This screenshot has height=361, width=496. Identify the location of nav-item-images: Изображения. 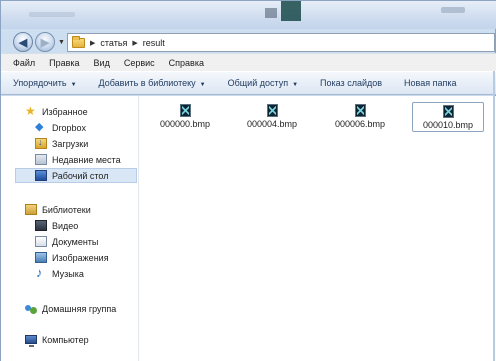
(72, 257).